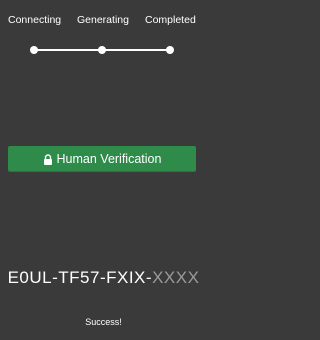  What do you see at coordinates (103, 322) in the screenshot?
I see `status-text: Success!` at bounding box center [103, 322].